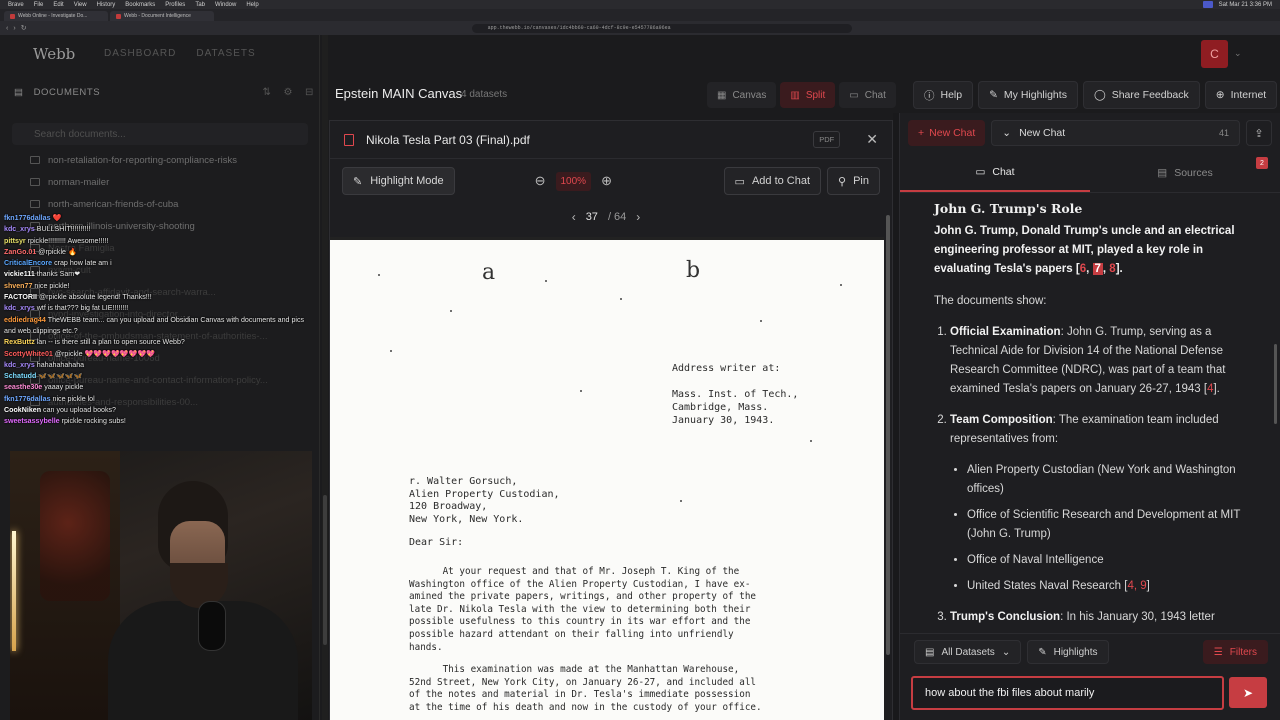 This screenshot has height=720, width=1280. I want to click on highlighter-icon: ✎, so click(993, 95).